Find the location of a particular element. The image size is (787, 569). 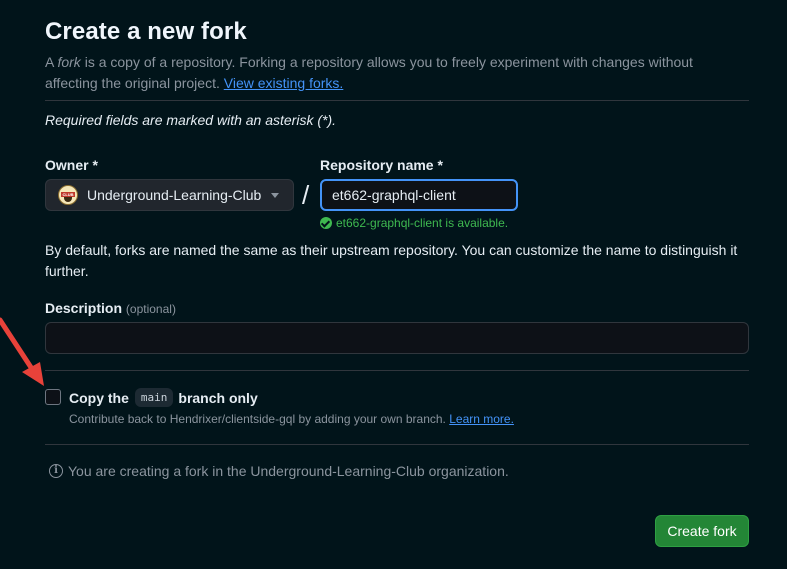

repository-name-input is located at coordinates (419, 195).